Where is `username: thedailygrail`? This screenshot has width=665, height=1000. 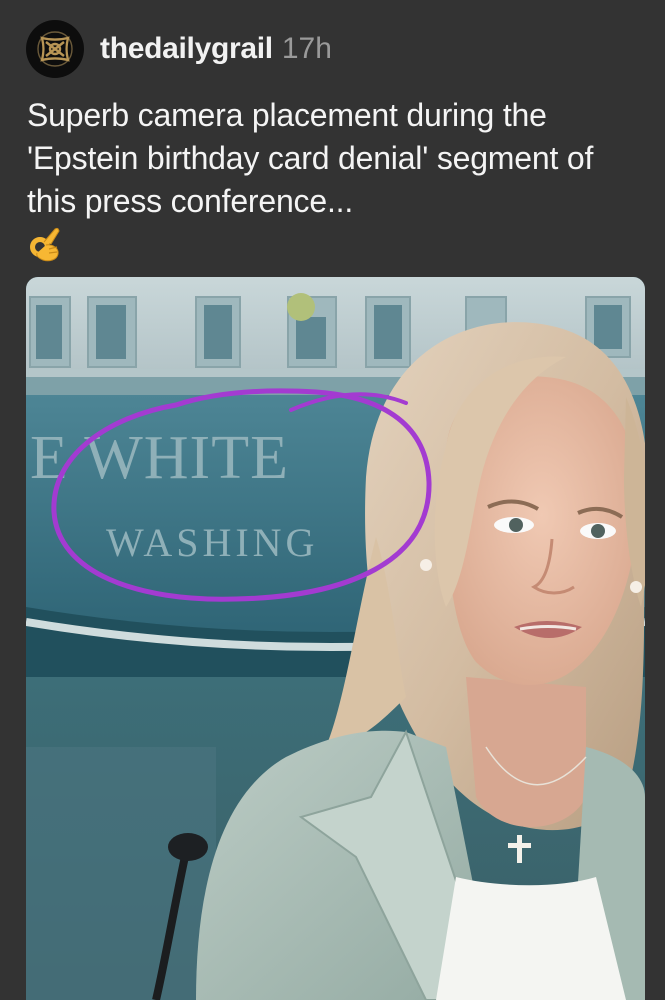 username: thedailygrail is located at coordinates (186, 49).